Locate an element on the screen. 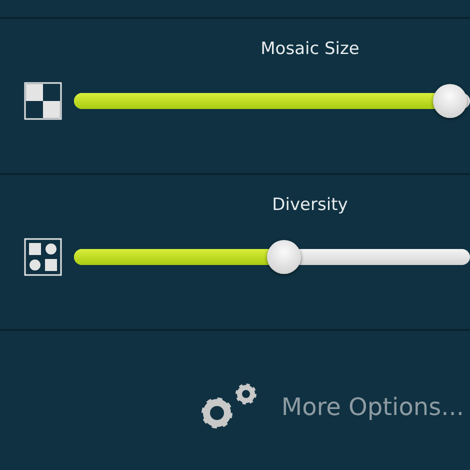 The width and height of the screenshot is (470, 470). shapes-grid-icon is located at coordinates (43, 257).